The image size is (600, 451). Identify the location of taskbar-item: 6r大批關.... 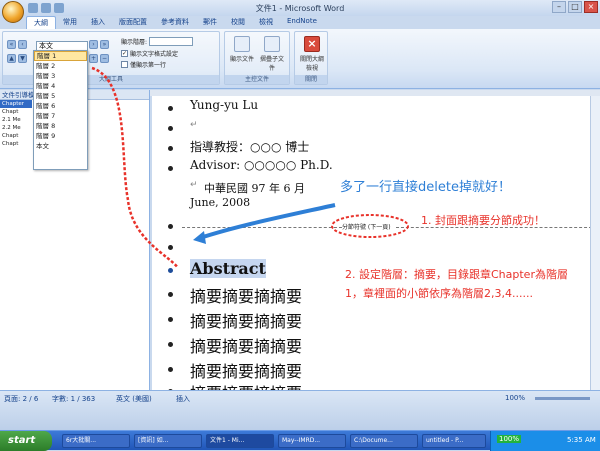
(96, 441).